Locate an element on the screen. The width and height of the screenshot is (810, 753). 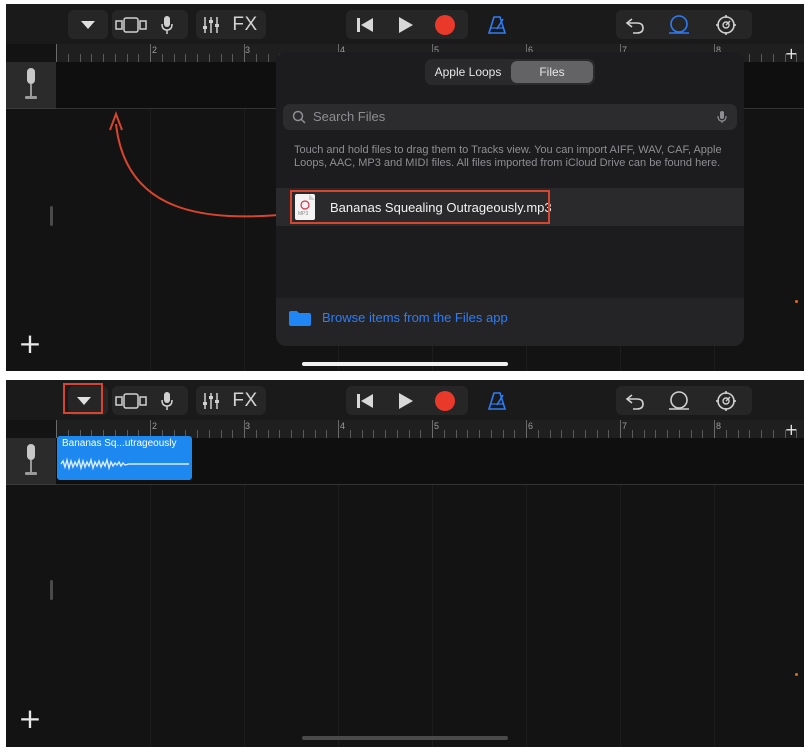
bar-number: 6 is located at coordinates (531, 426).